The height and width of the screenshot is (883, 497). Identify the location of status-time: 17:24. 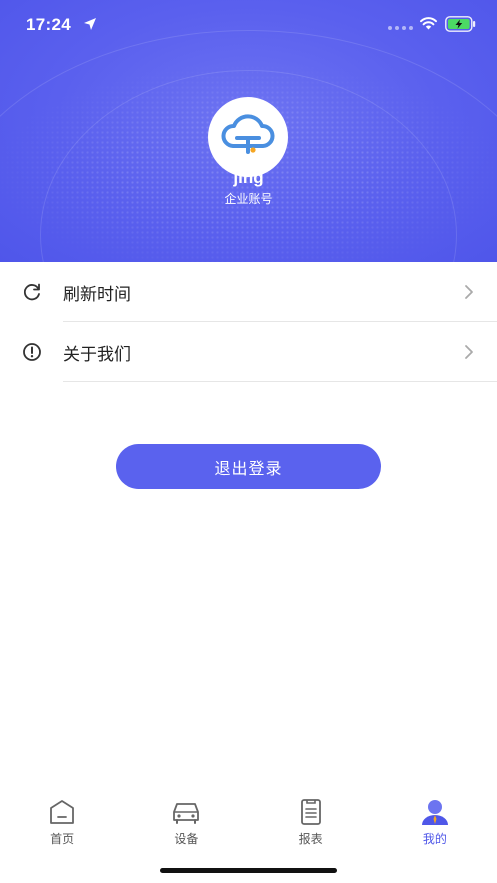
(48, 24).